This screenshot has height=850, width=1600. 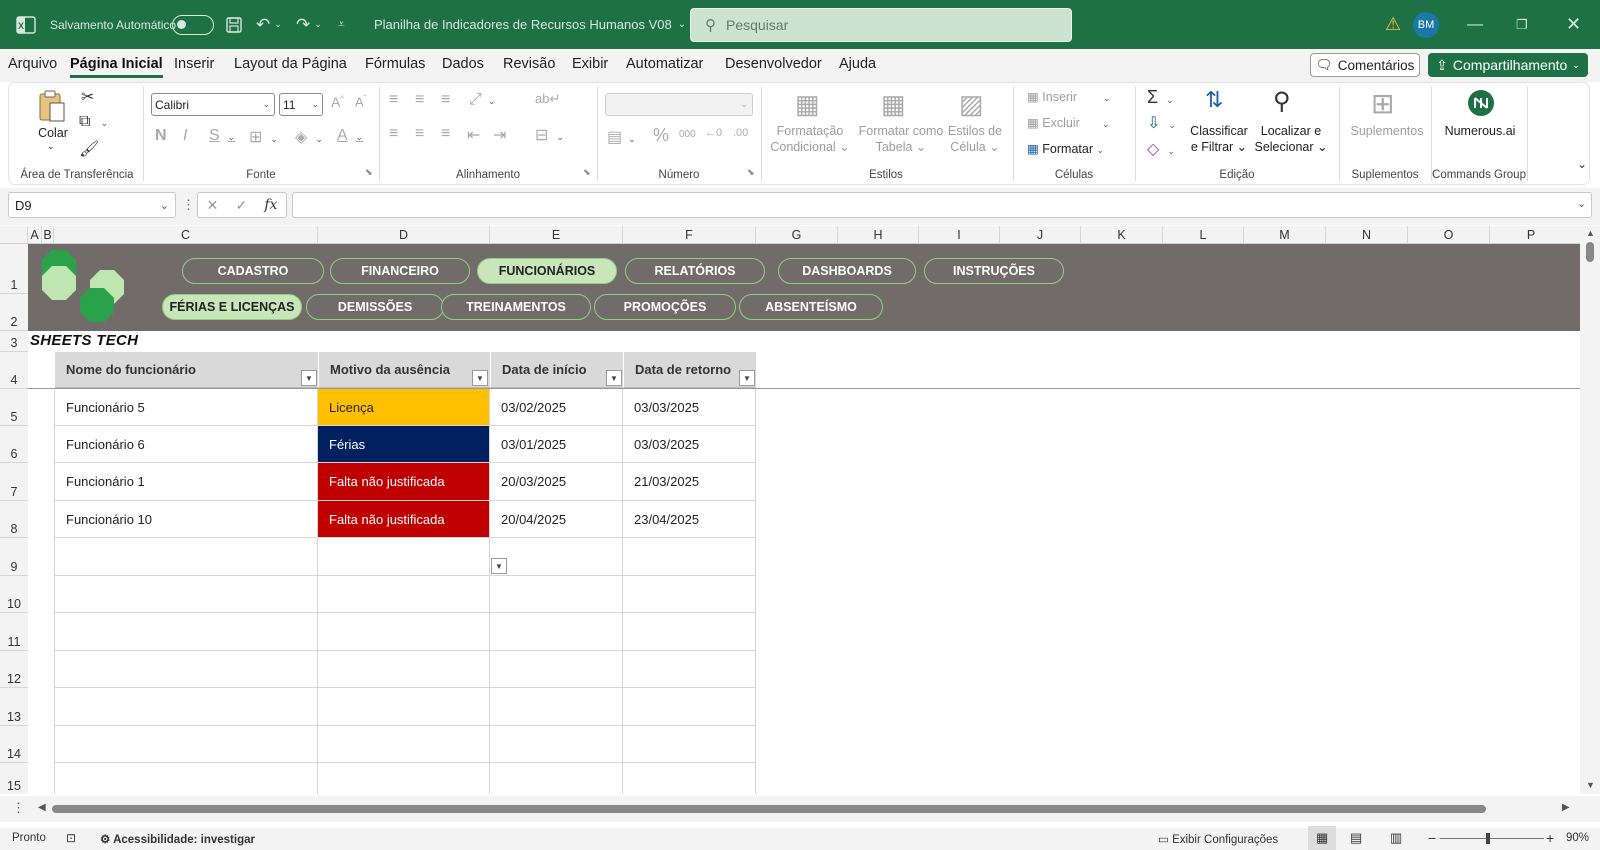 What do you see at coordinates (499, 135) in the screenshot?
I see `increase-indent-icon: ⇥` at bounding box center [499, 135].